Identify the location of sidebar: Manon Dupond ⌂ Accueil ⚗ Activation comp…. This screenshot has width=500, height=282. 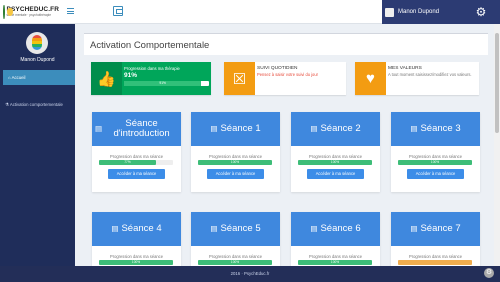
(37, 145).